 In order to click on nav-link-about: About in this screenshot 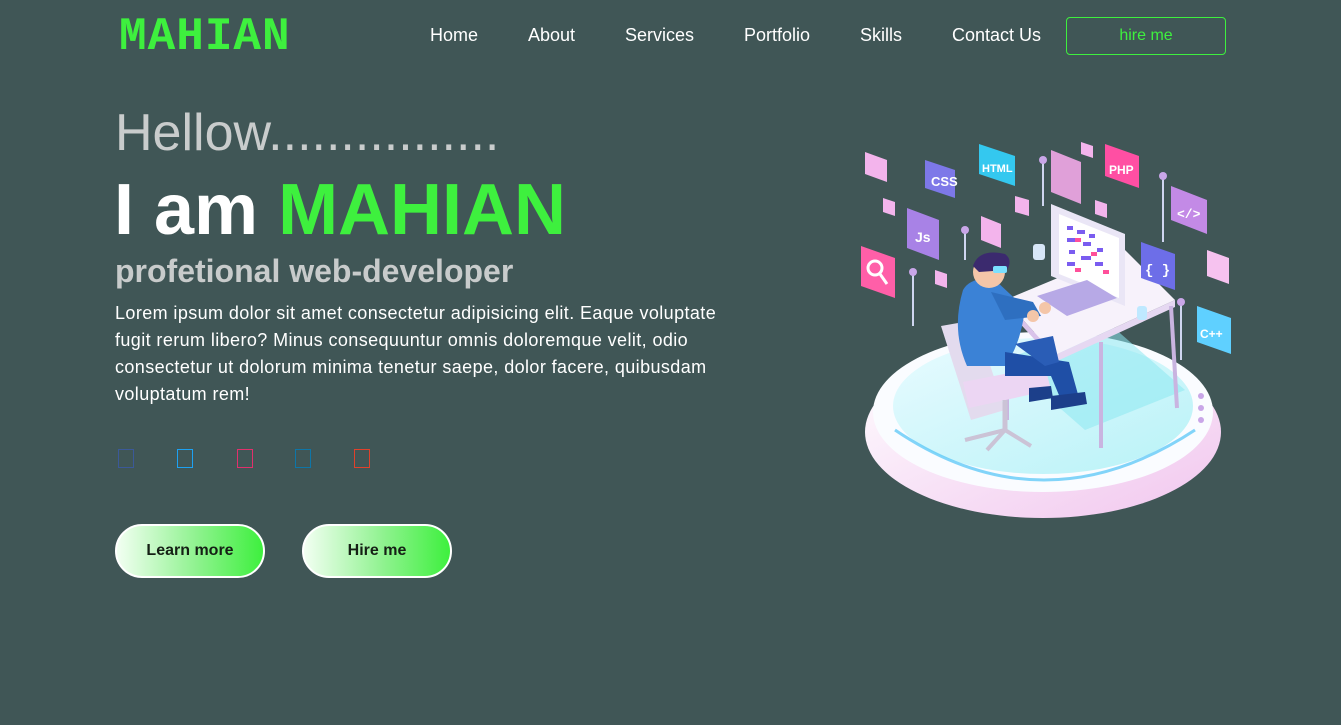, I will do `click(551, 35)`.